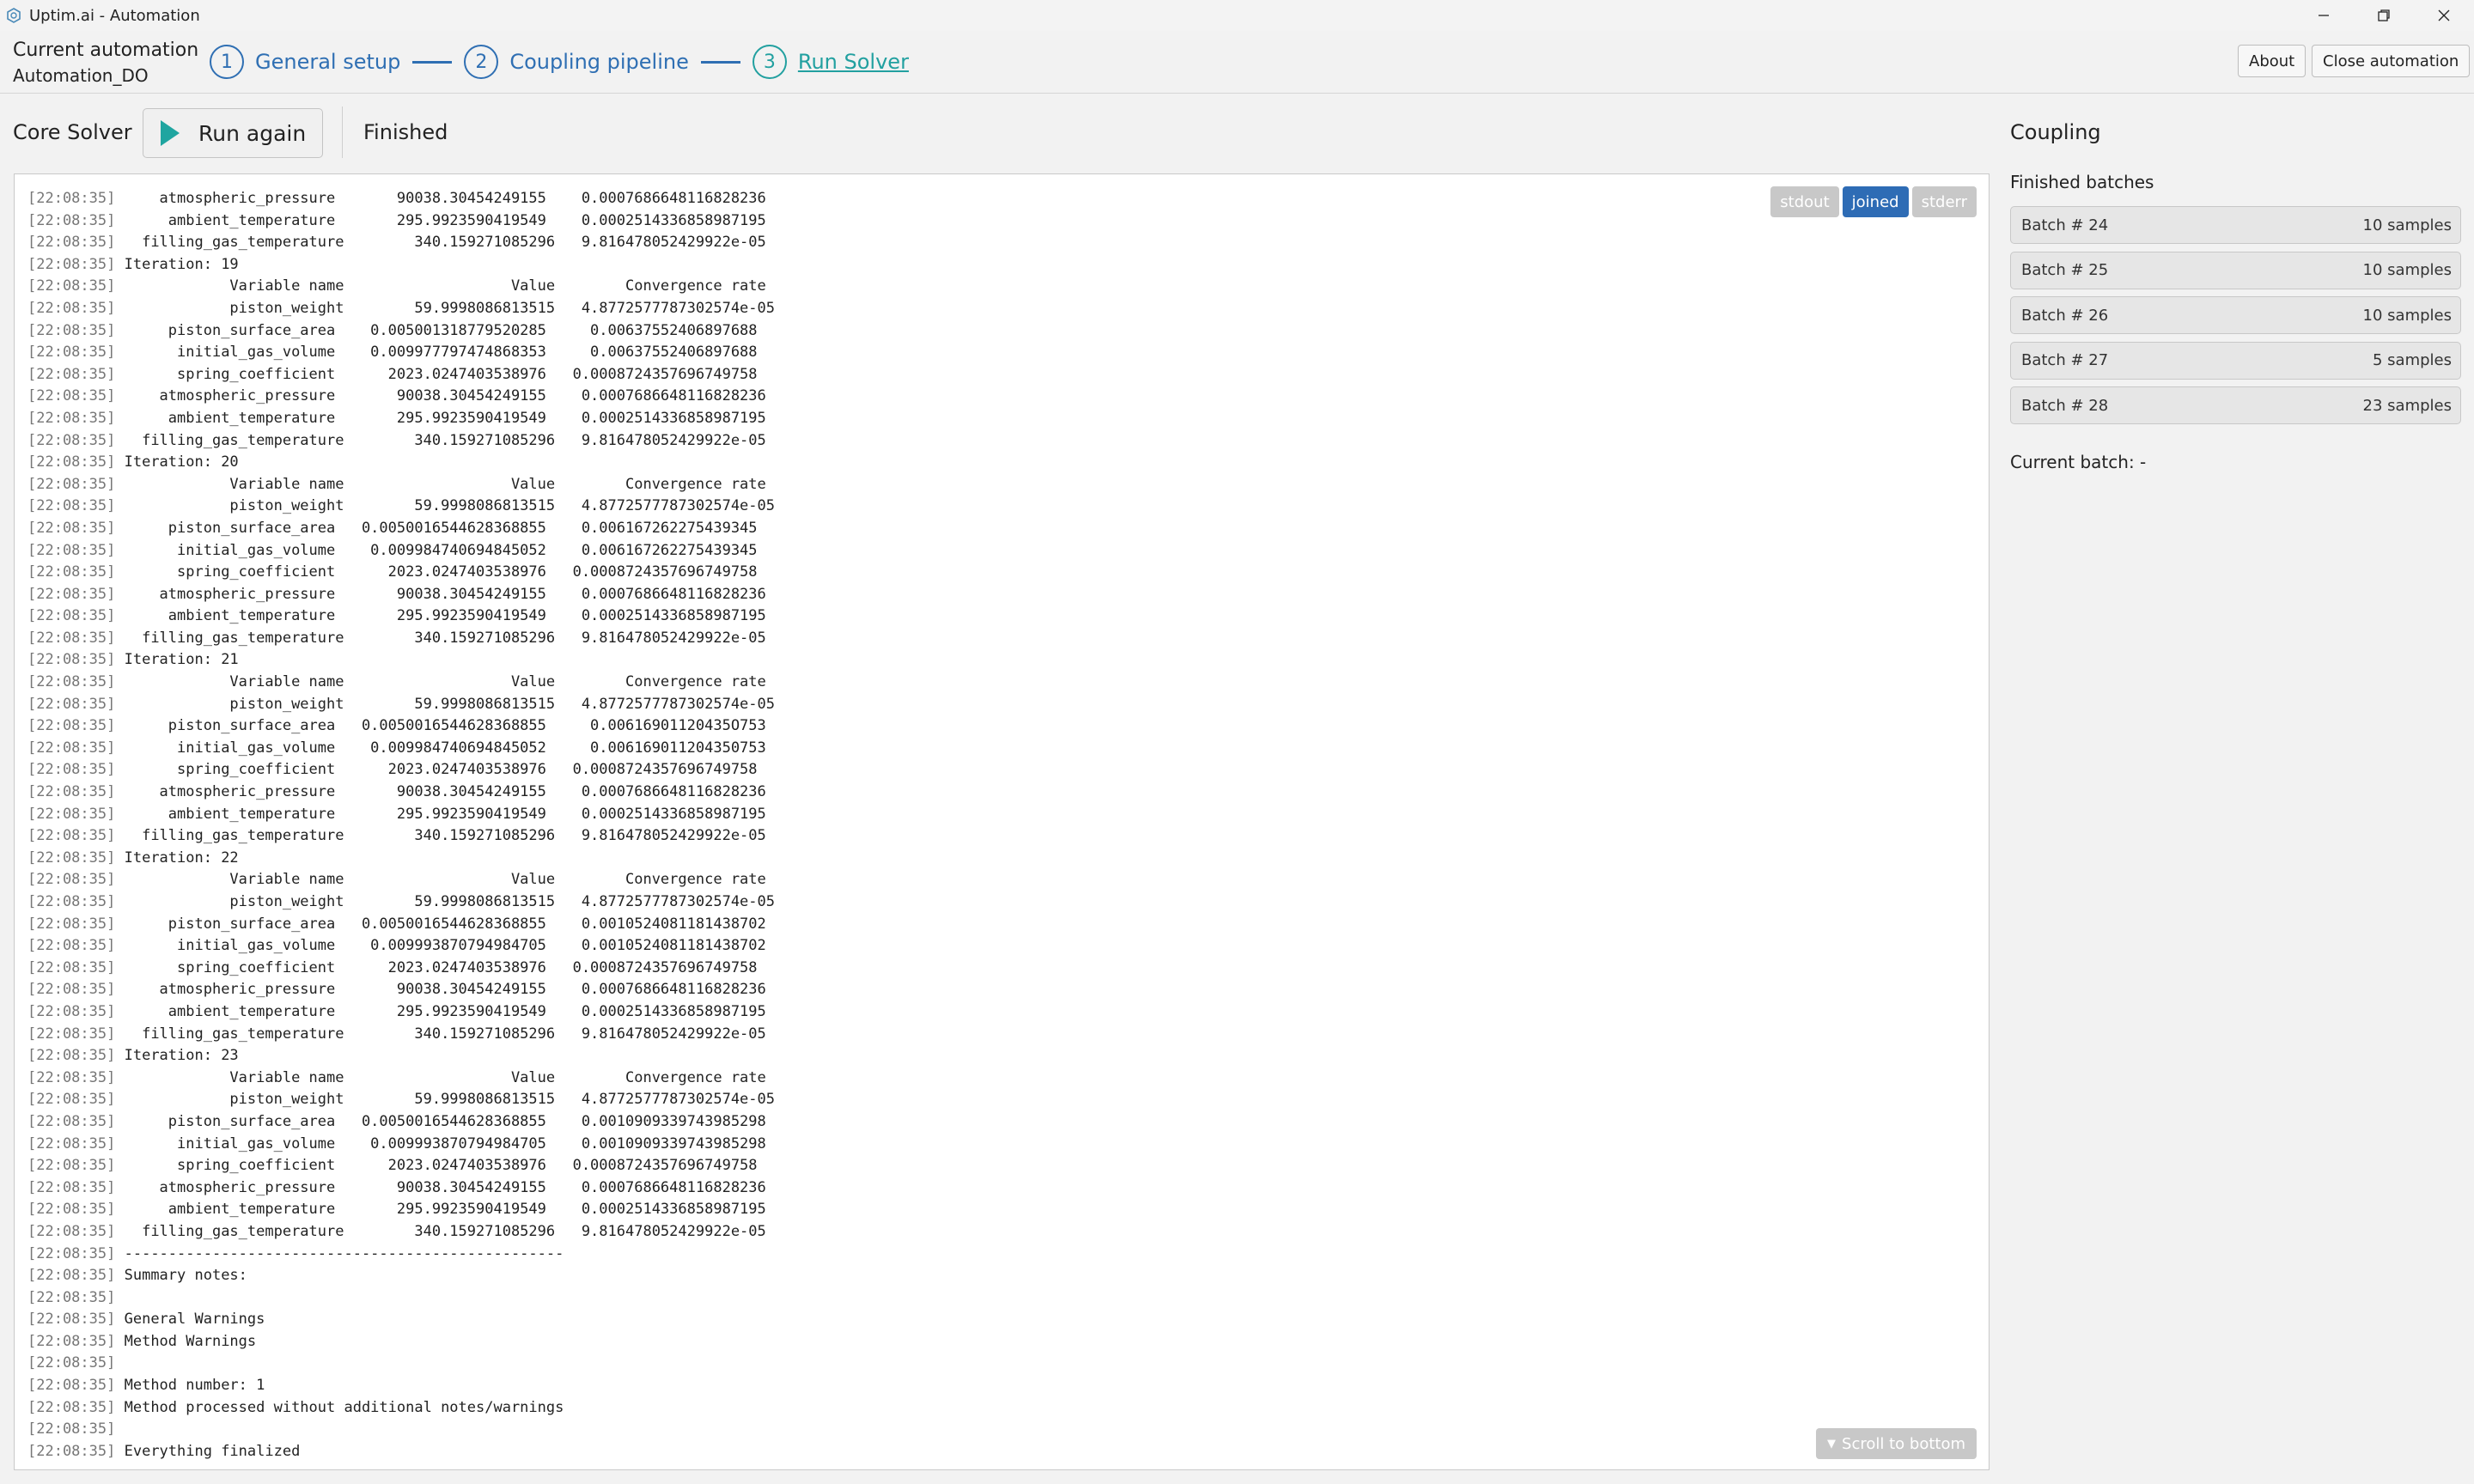 The width and height of the screenshot is (2474, 1484). Describe the element at coordinates (2324, 16) in the screenshot. I see `minimize-button` at that location.